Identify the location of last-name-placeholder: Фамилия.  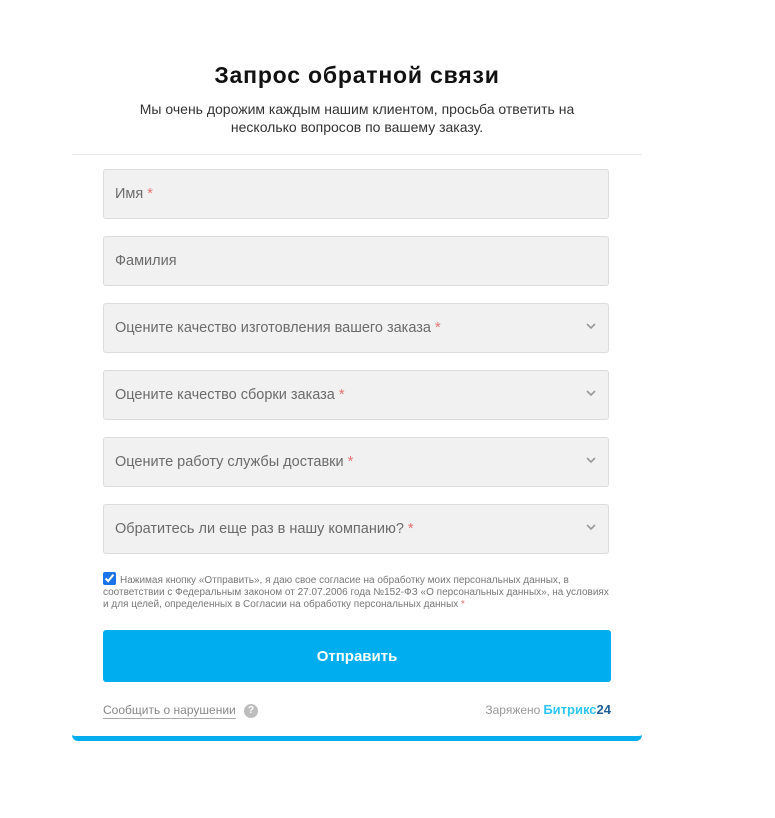
(146, 261).